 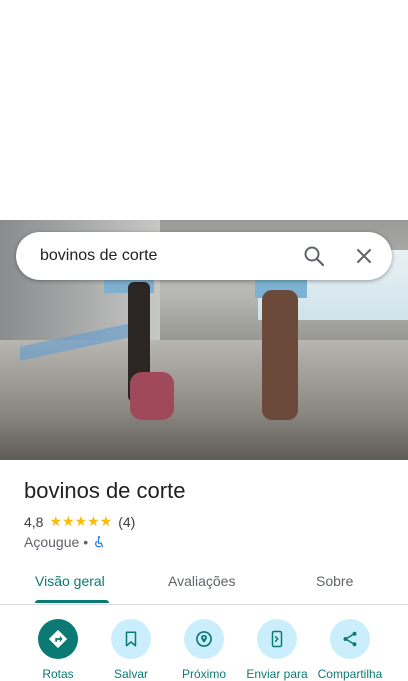 I want to click on directions-button: Rotas, so click(x=58, y=650).